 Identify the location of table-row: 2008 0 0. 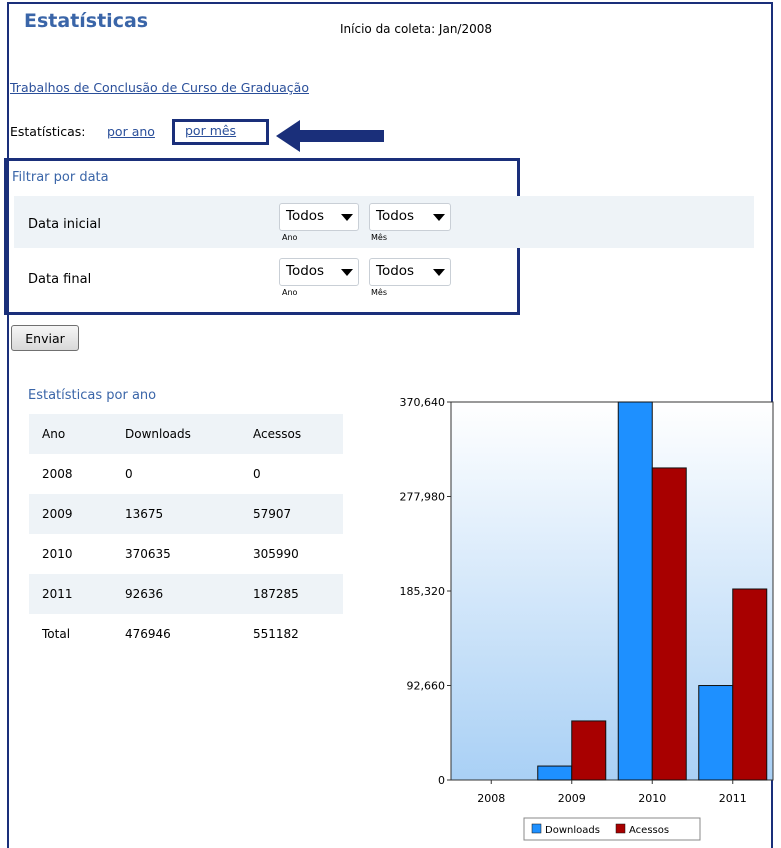
(186, 474).